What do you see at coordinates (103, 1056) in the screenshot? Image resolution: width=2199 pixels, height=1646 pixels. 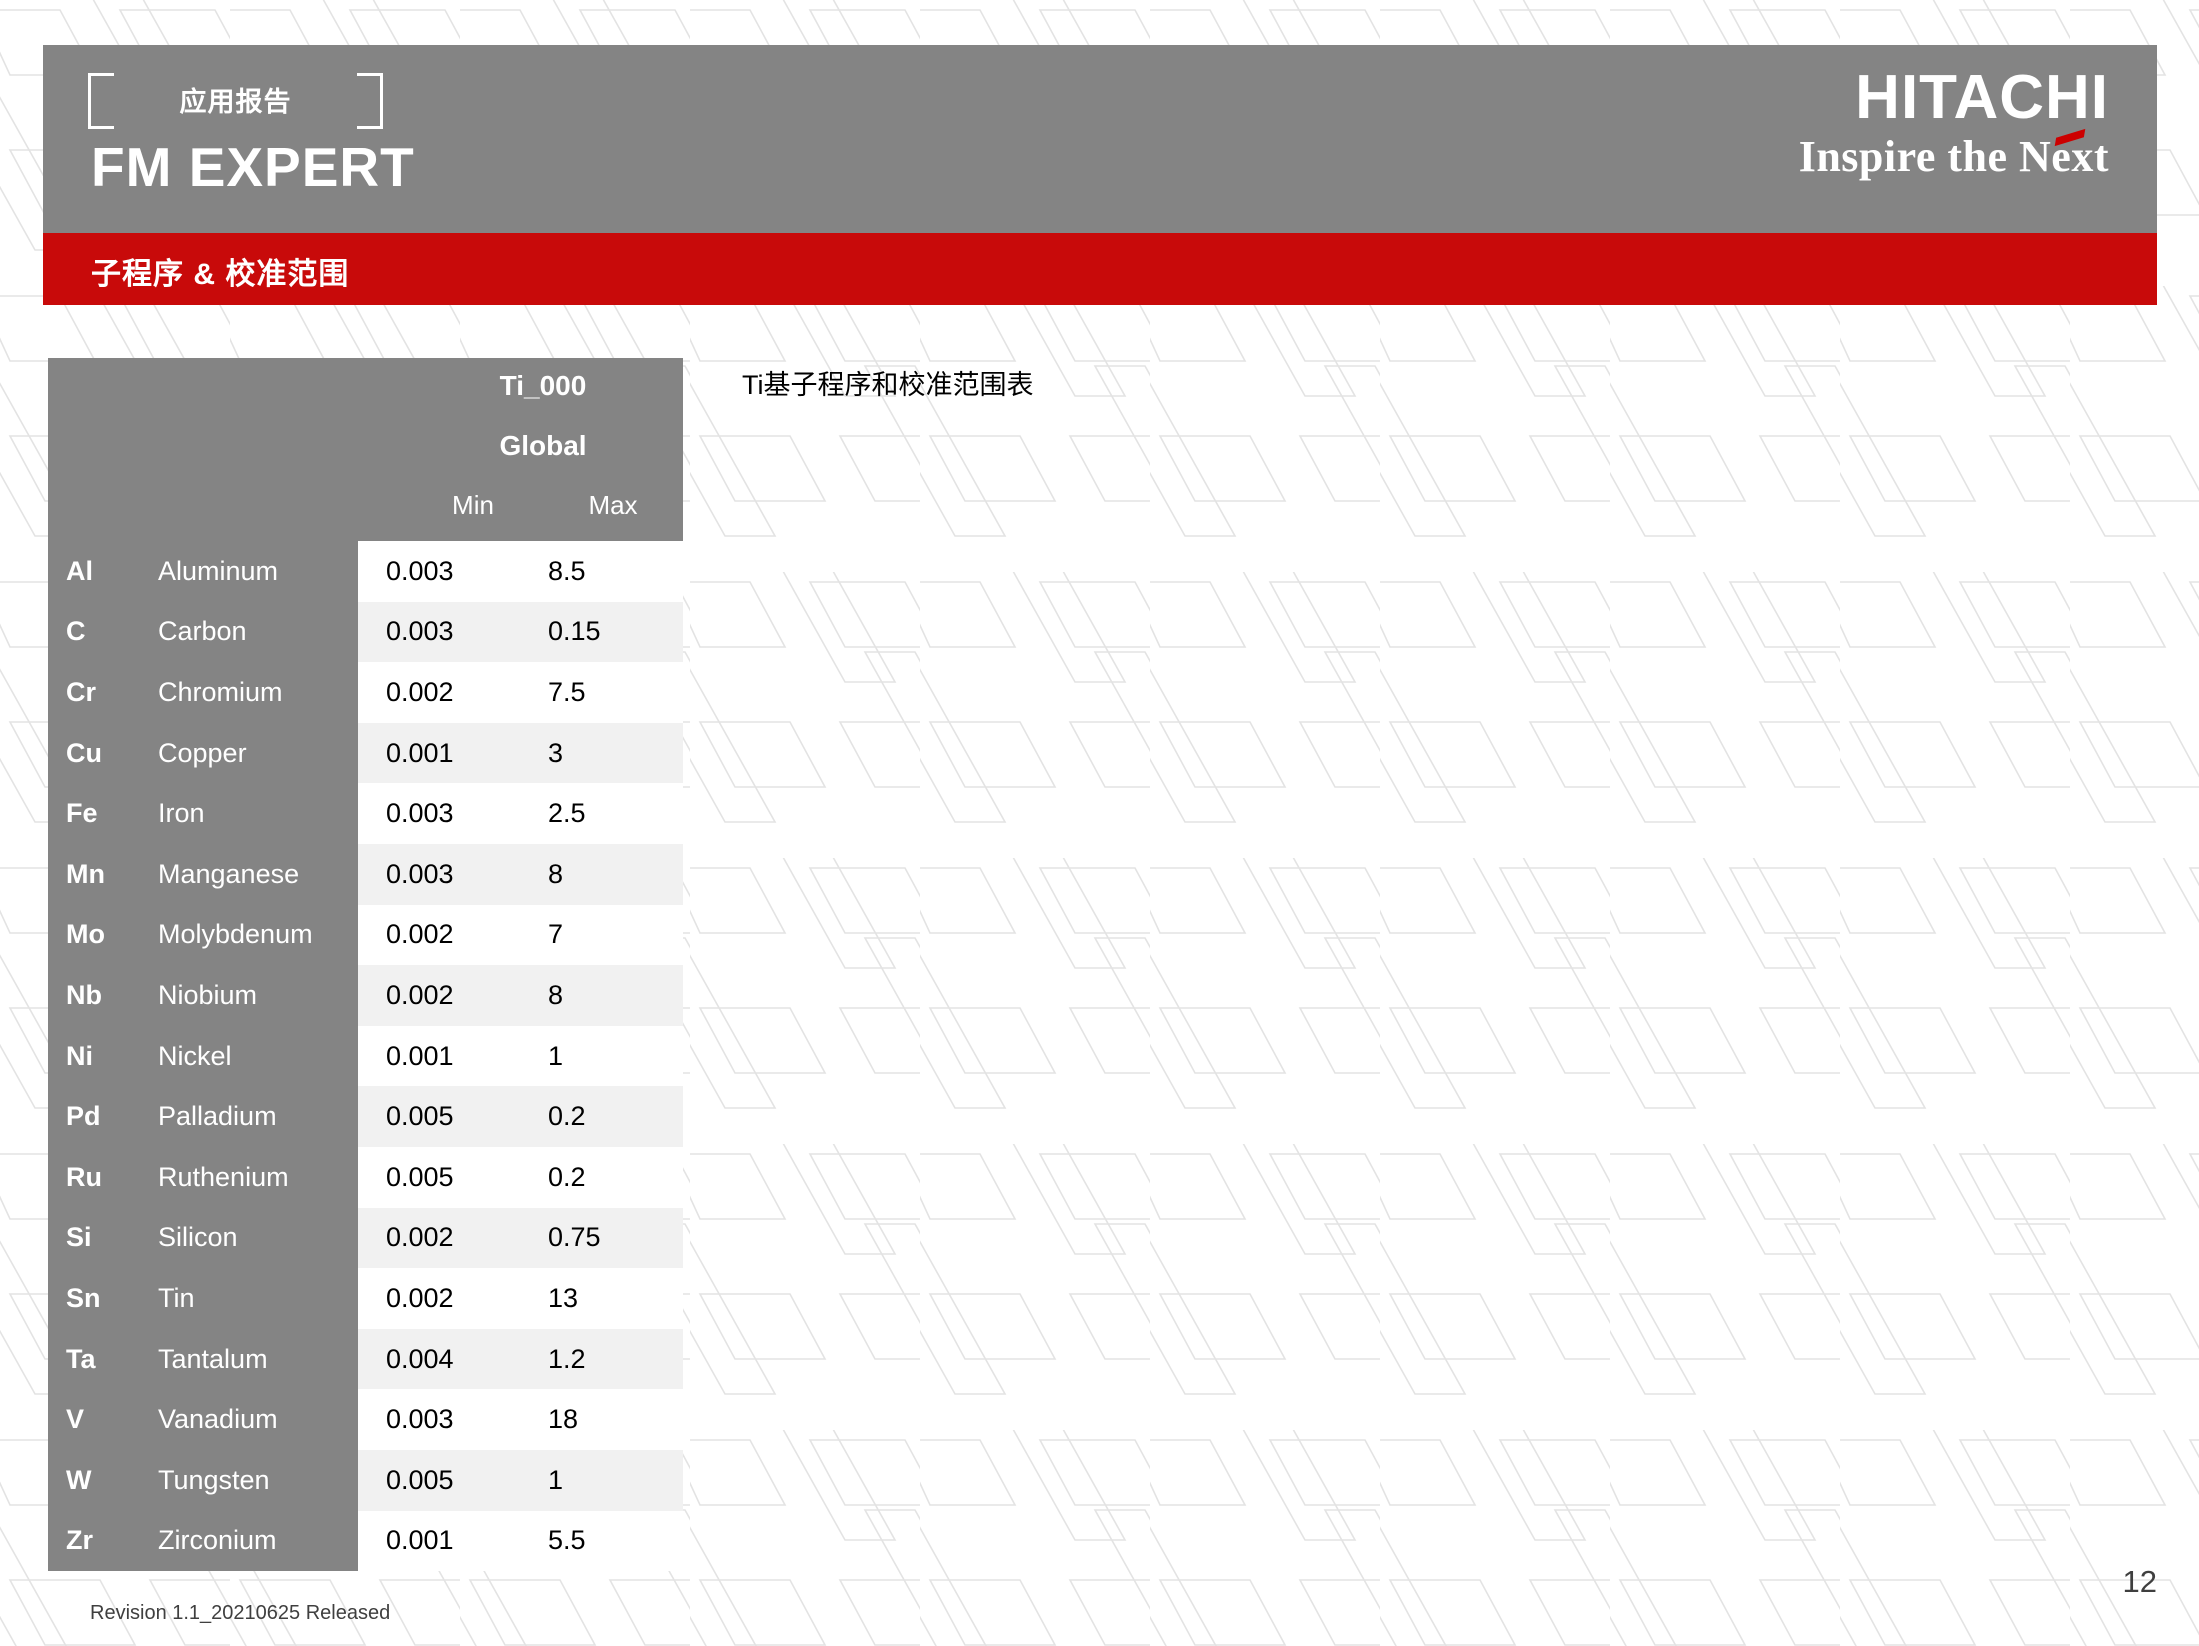 I see `cell-element-symbol: Ni` at bounding box center [103, 1056].